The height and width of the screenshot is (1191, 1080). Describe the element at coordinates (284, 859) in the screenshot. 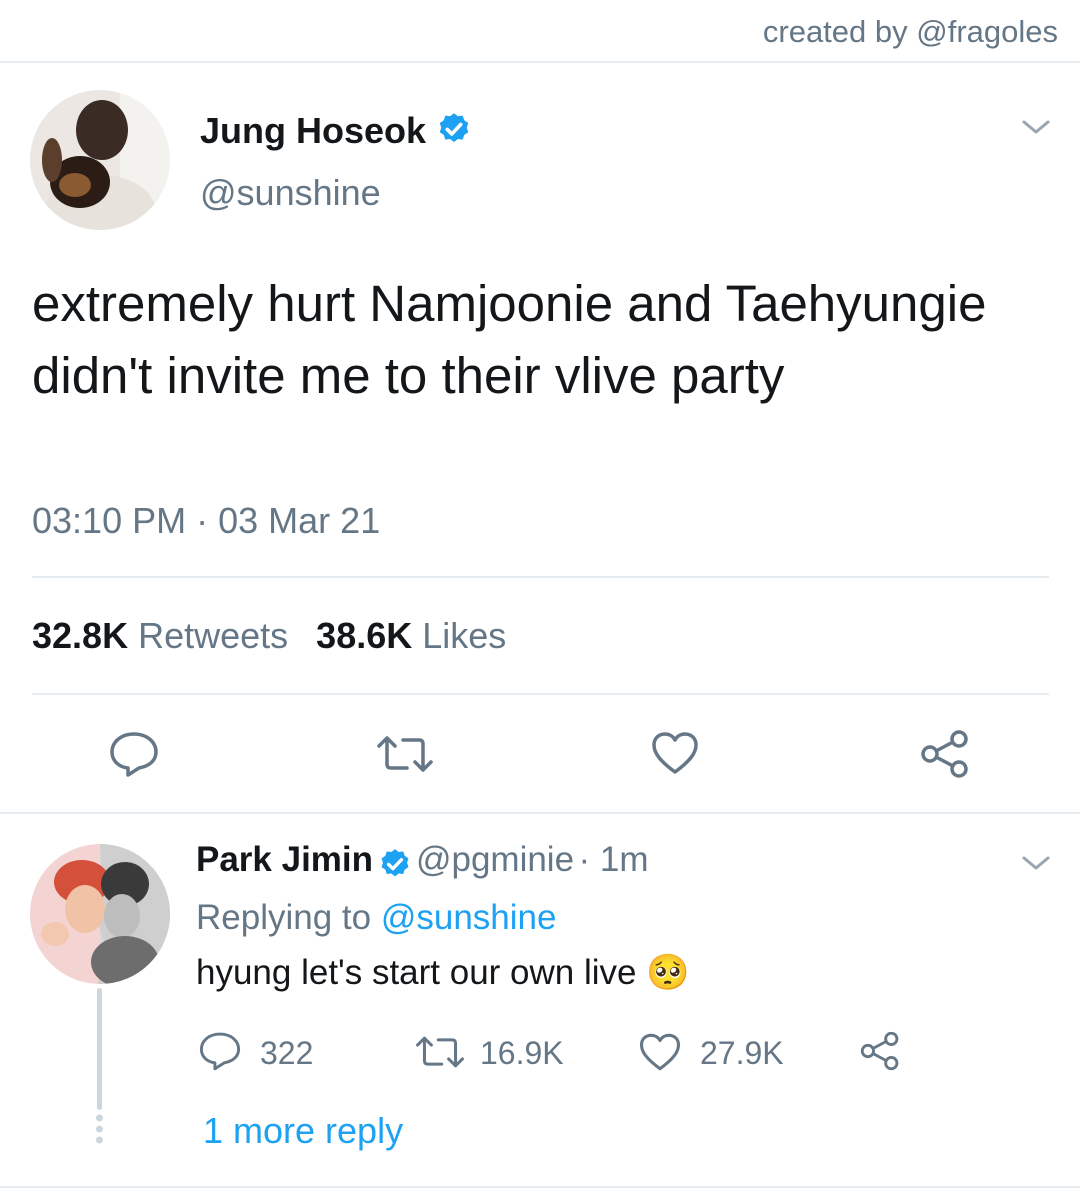

I see `reply-author-name: Park Jimin` at that location.